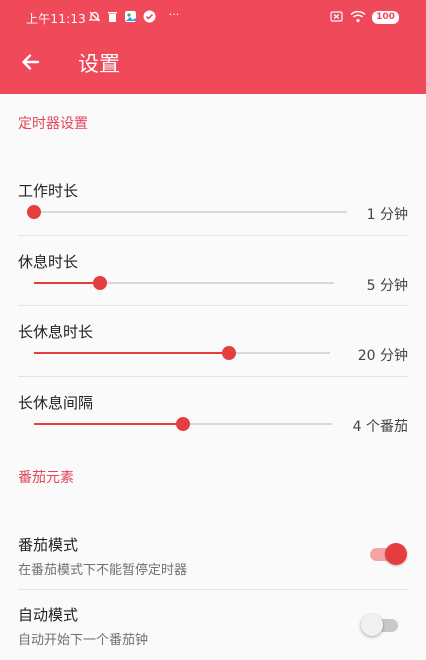 The height and width of the screenshot is (660, 426). I want to click on more-notifications-icon: ···, so click(174, 14).